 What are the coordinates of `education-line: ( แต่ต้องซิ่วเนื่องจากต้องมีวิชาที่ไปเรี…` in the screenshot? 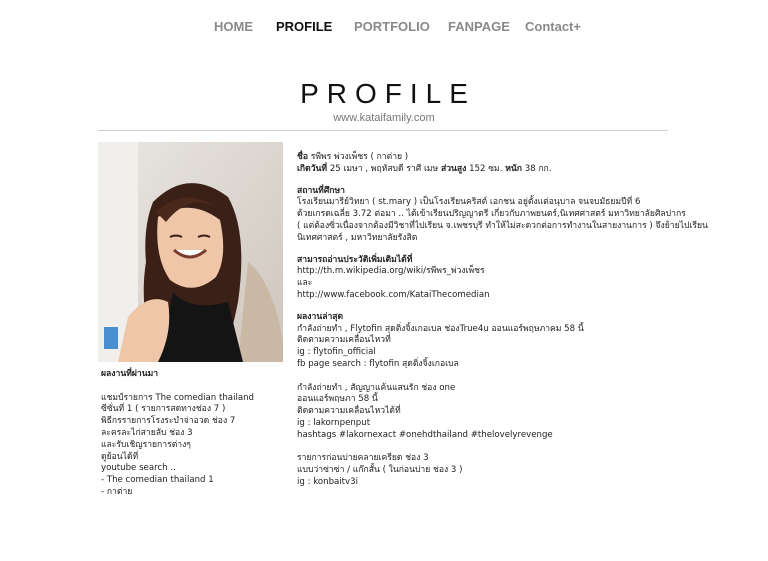 It's located at (502, 225).